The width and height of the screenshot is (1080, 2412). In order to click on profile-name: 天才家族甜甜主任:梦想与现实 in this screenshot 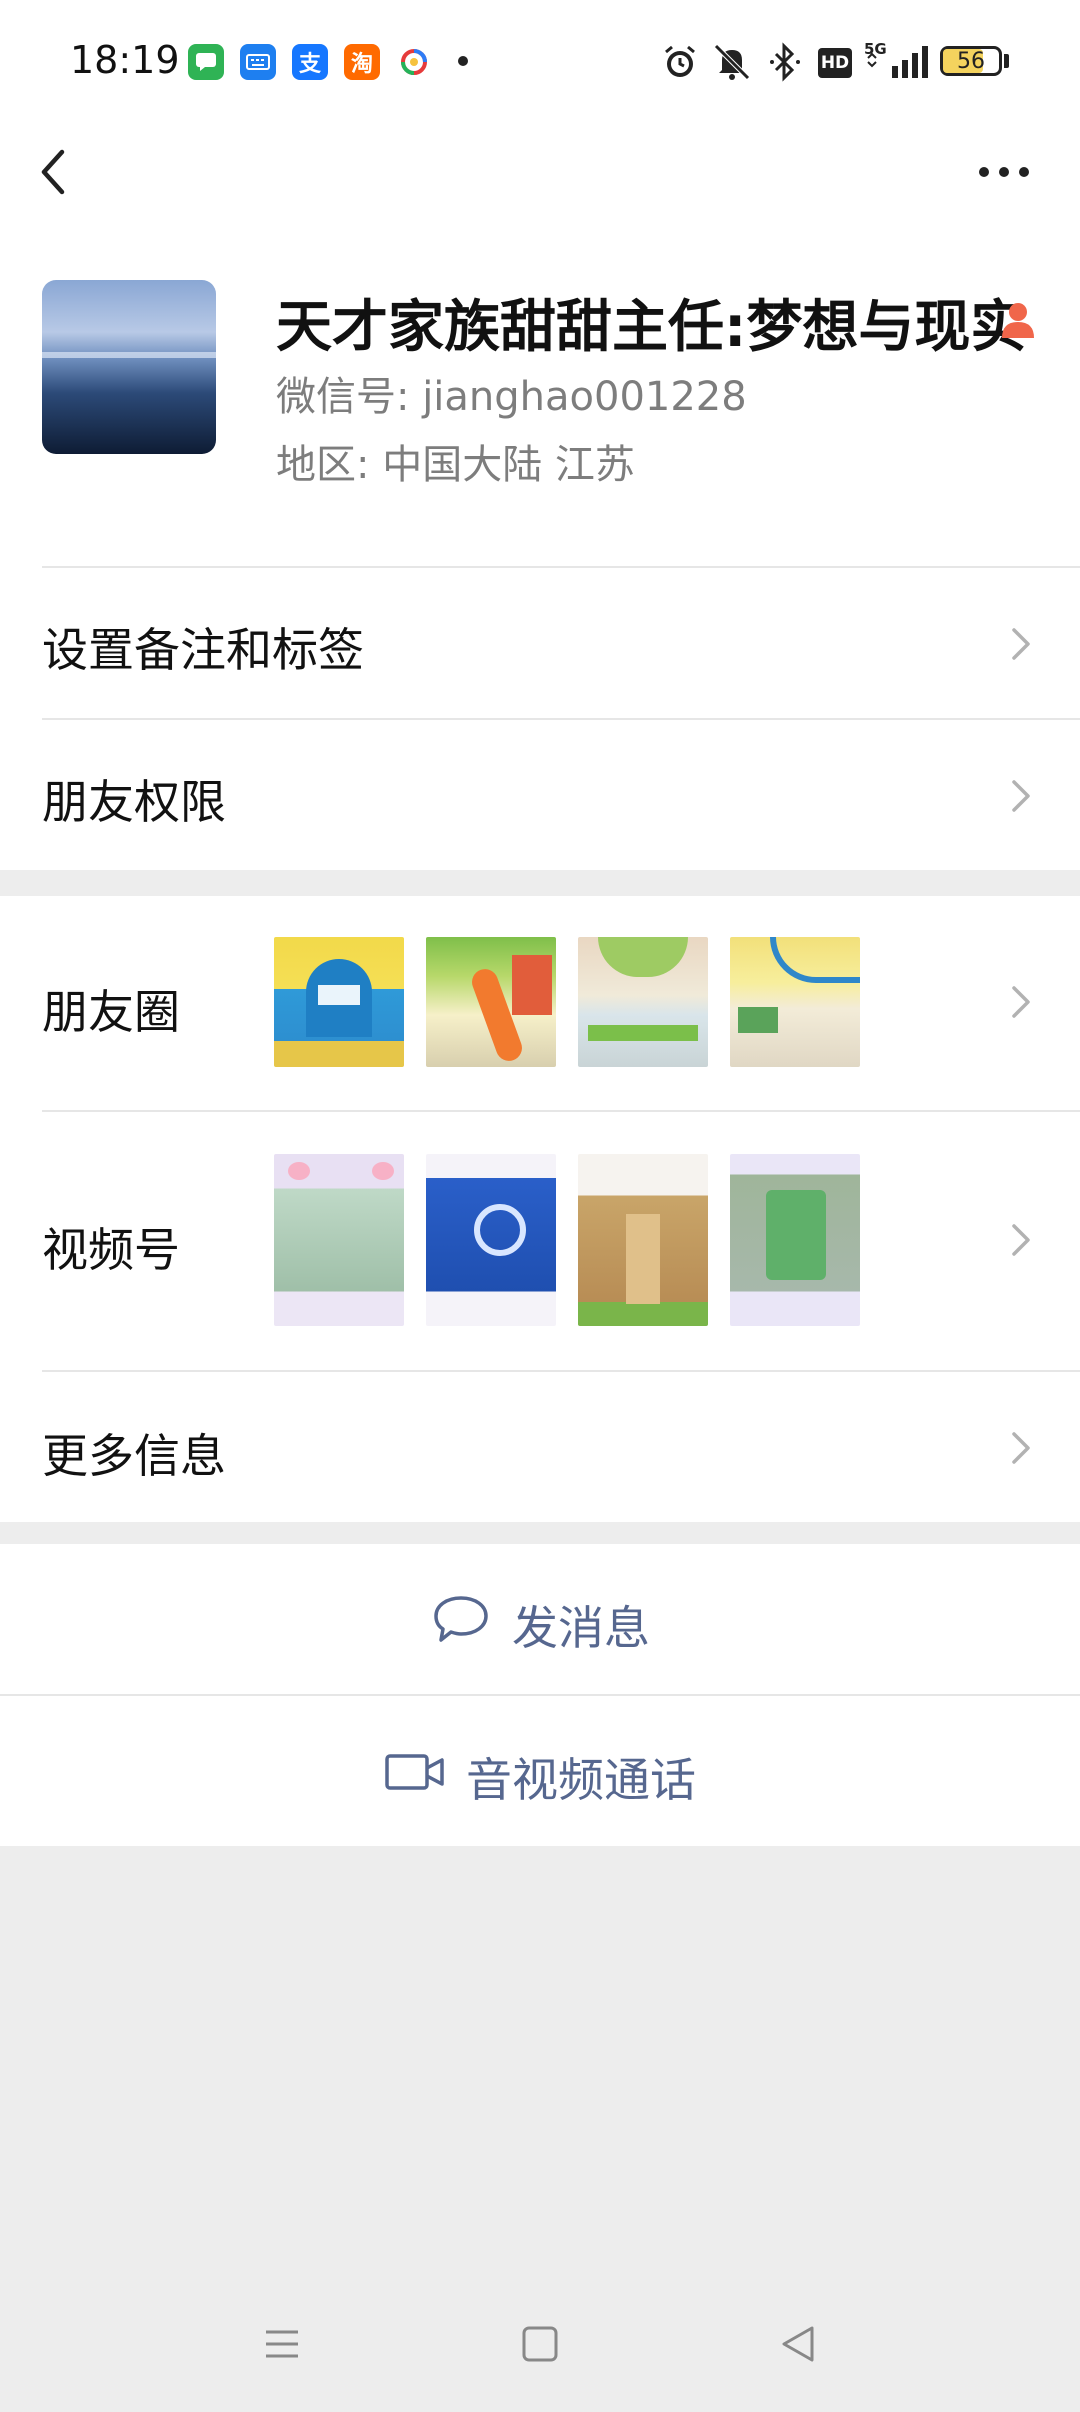, I will do `click(651, 327)`.